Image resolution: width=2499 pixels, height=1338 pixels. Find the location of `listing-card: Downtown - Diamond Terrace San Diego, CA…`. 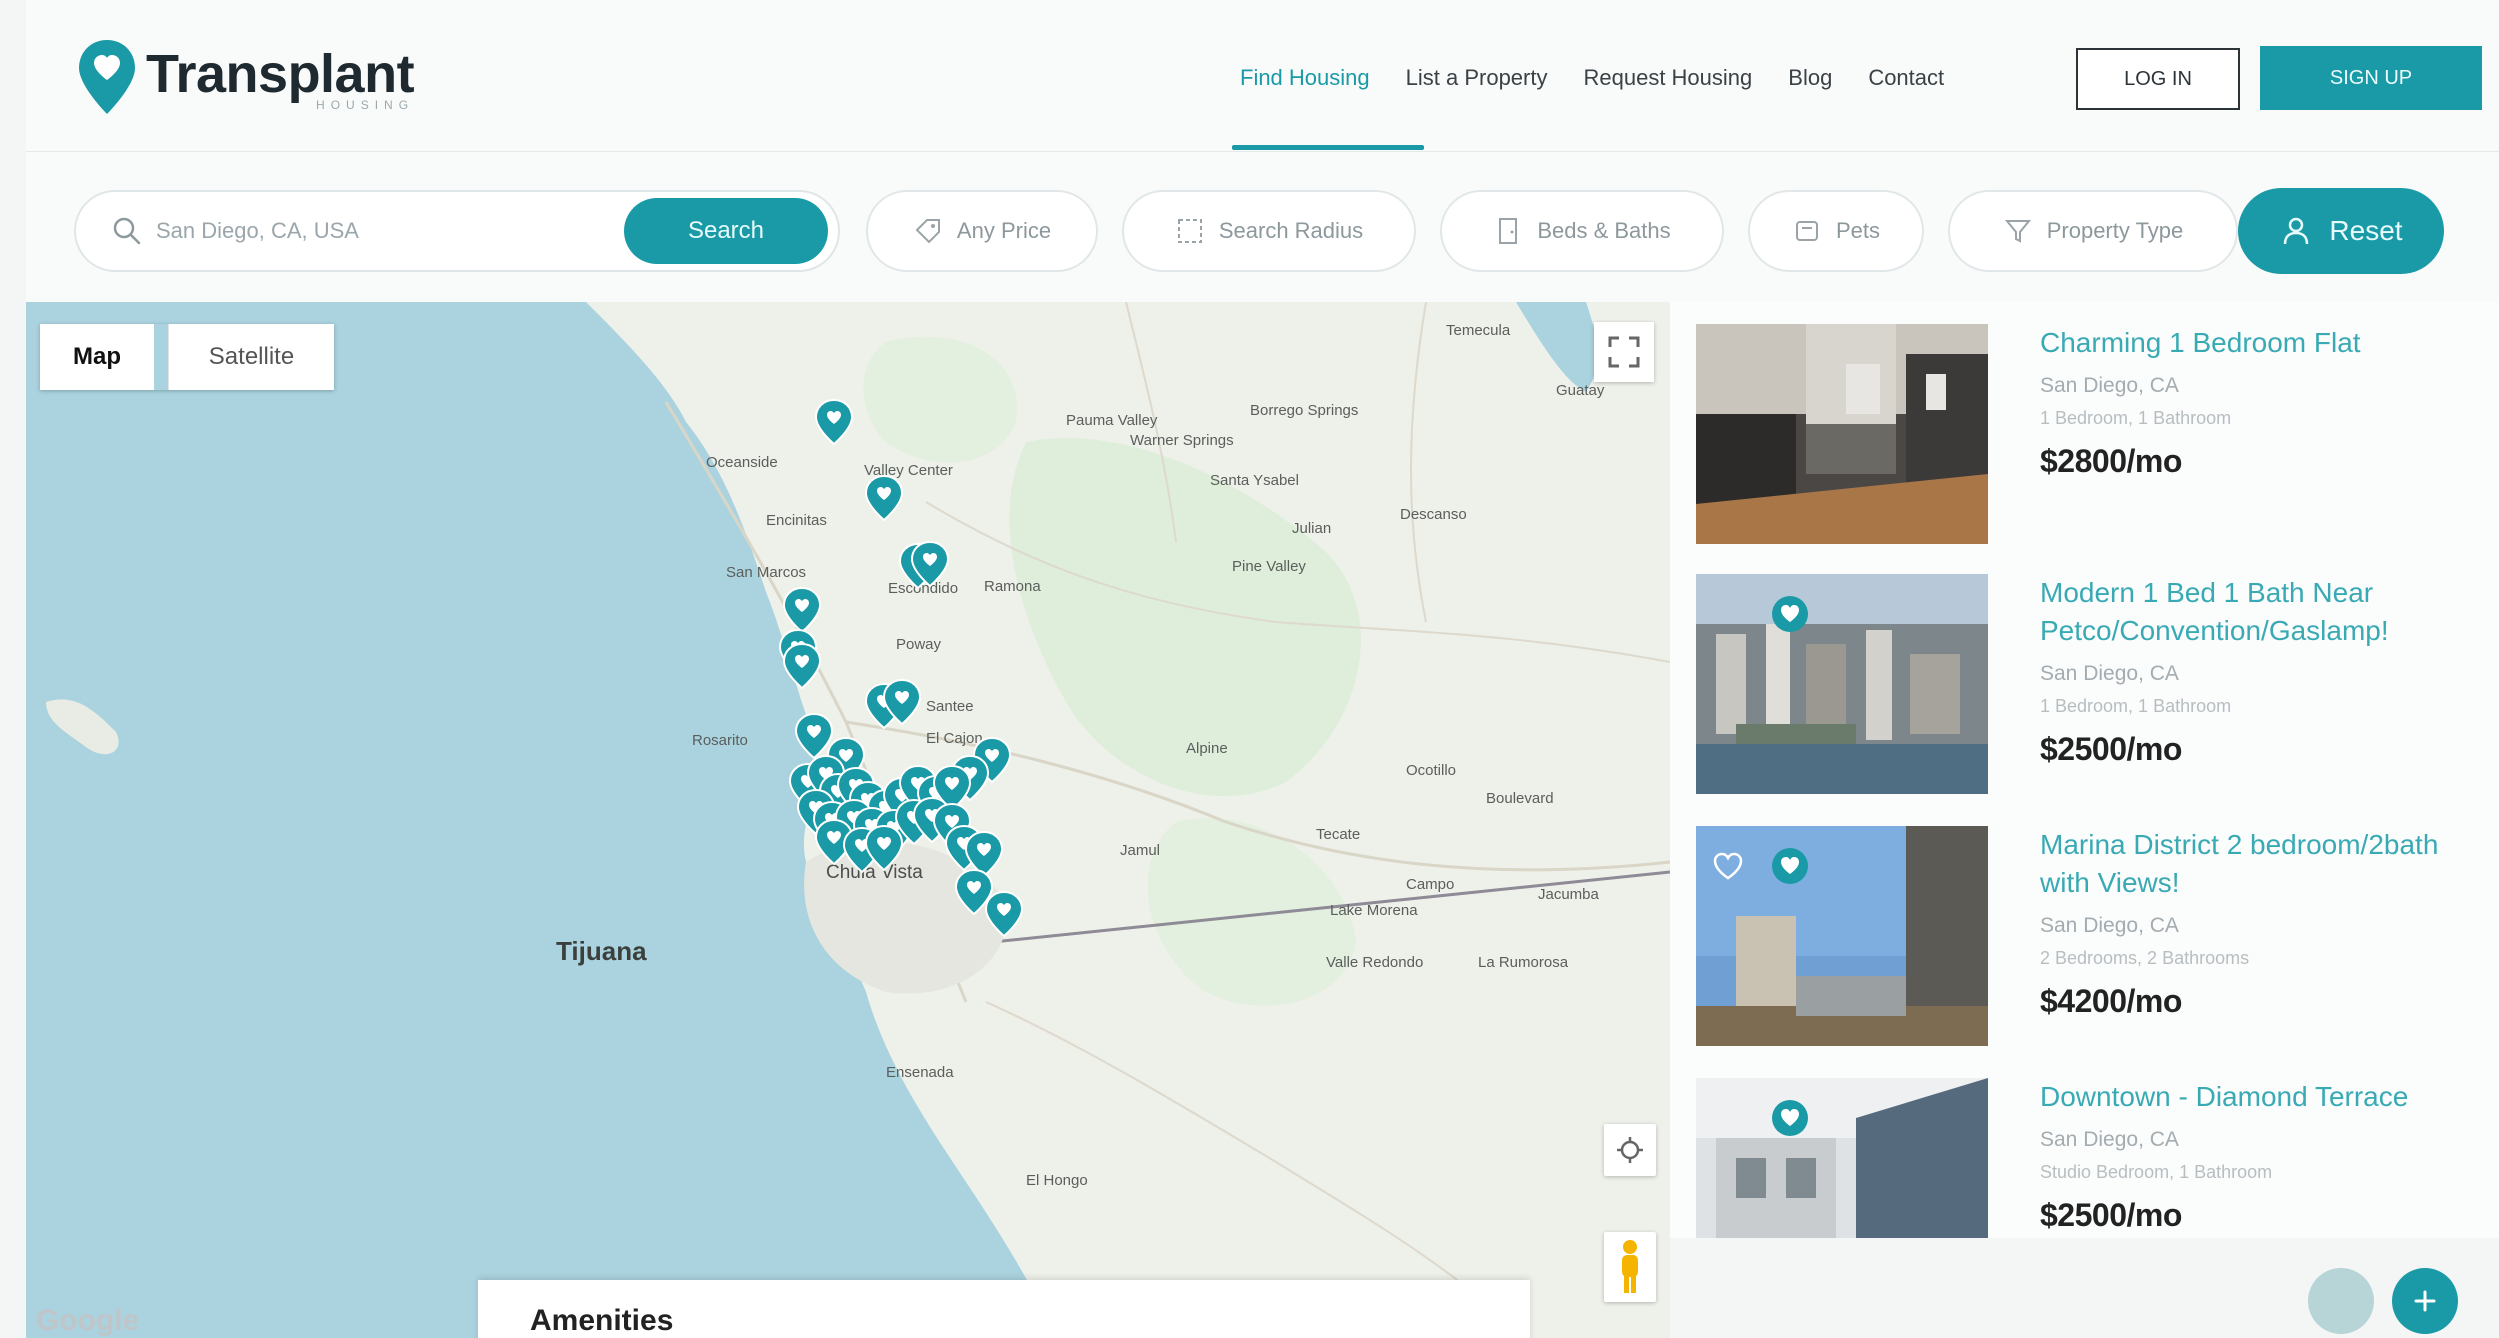

listing-card: Downtown - Diamond Terrace San Diego, CA… is located at coordinates (2086, 1158).